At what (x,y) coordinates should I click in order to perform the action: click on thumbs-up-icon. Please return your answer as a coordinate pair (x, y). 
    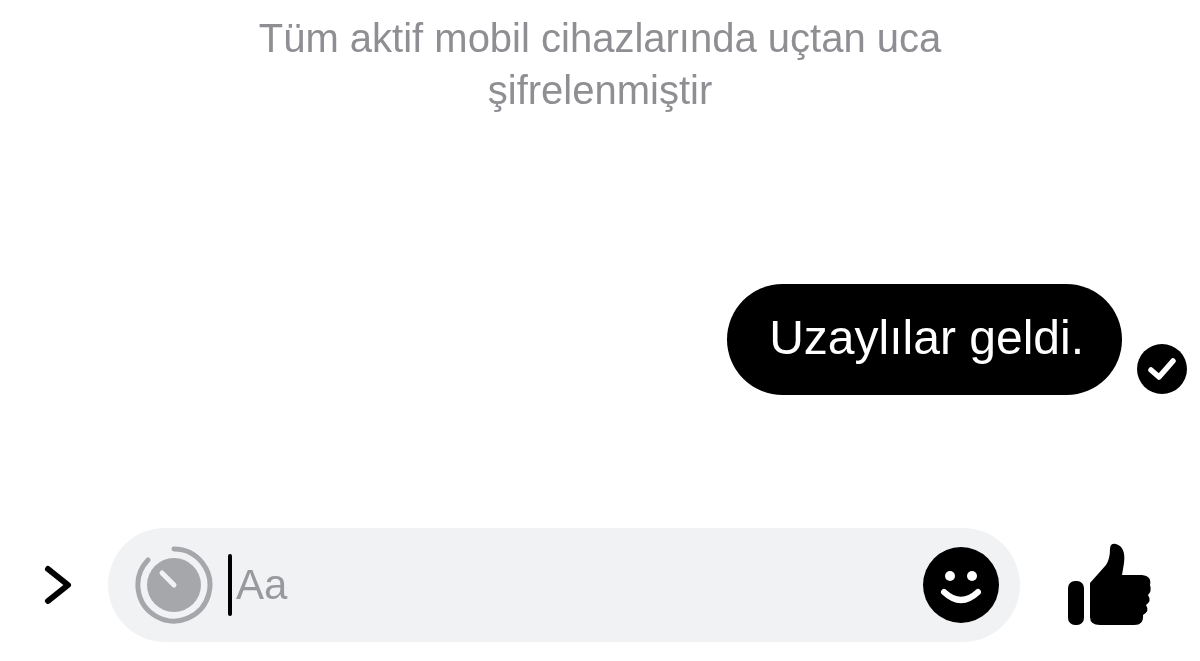
    Looking at the image, I should click on (1109, 585).